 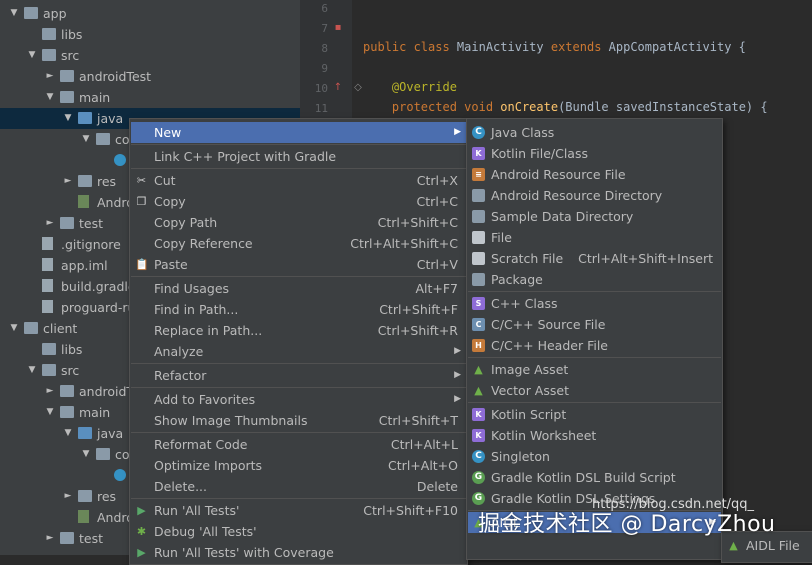 I want to click on file-menu-item: File, so click(x=594, y=237).